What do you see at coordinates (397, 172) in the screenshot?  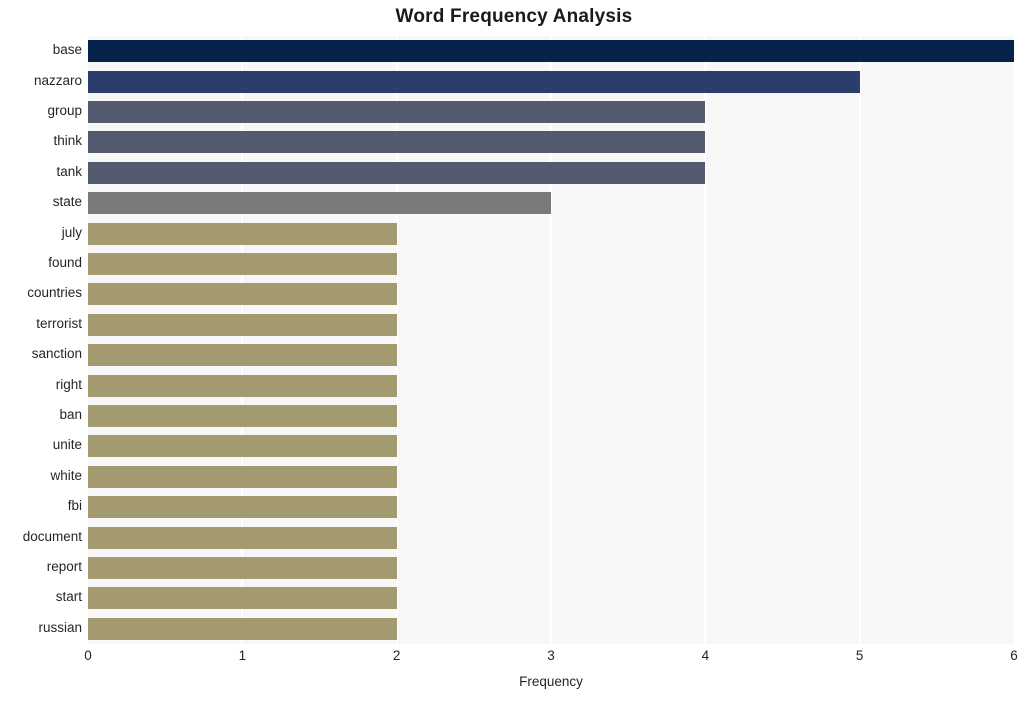 I see `bar-tank` at bounding box center [397, 172].